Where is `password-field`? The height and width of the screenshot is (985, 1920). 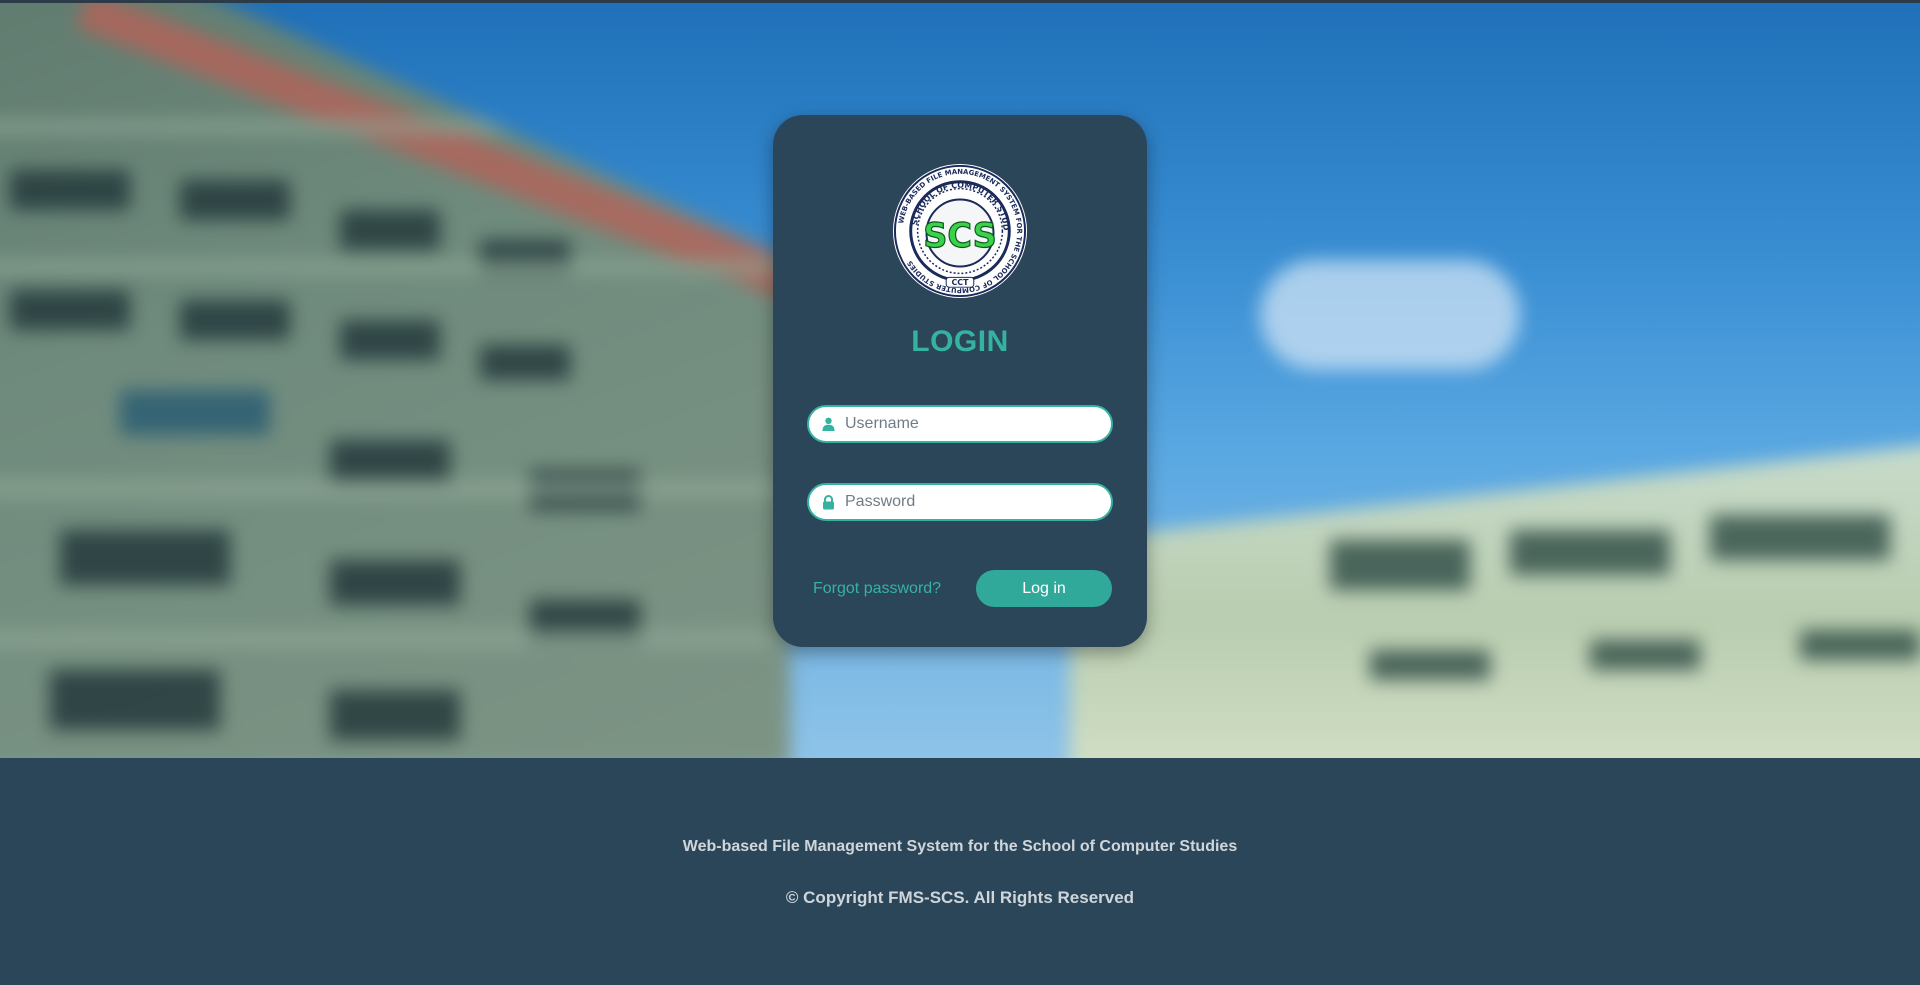 password-field is located at coordinates (960, 502).